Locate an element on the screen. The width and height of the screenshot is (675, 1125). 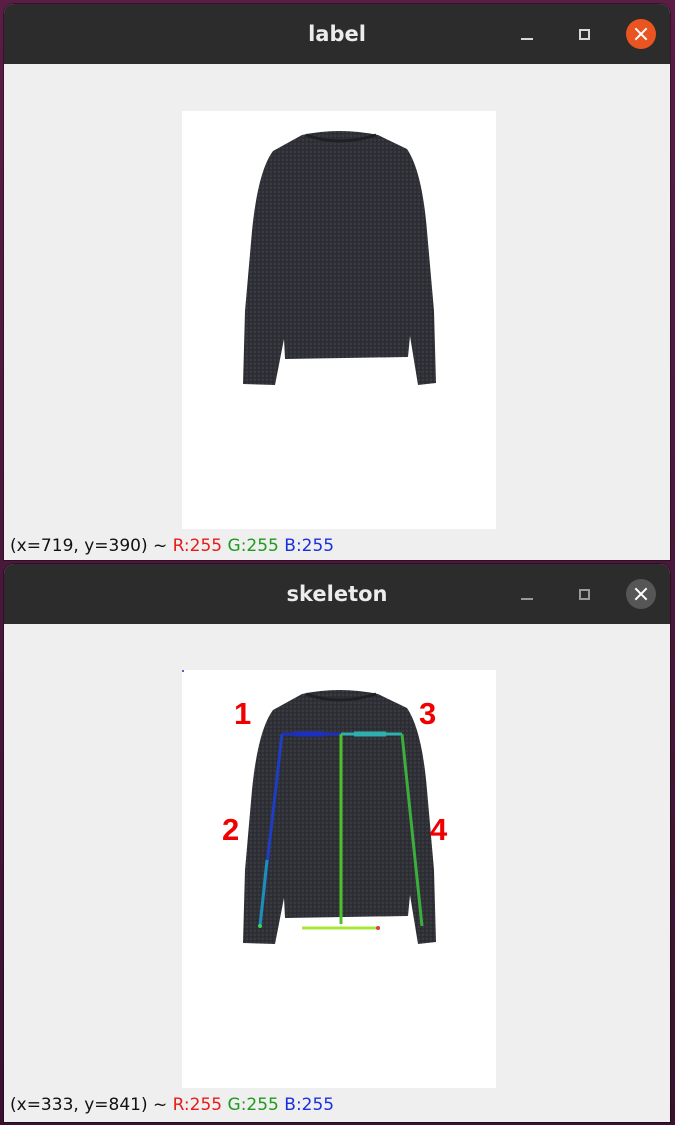
sweater-image is located at coordinates (339, 258).